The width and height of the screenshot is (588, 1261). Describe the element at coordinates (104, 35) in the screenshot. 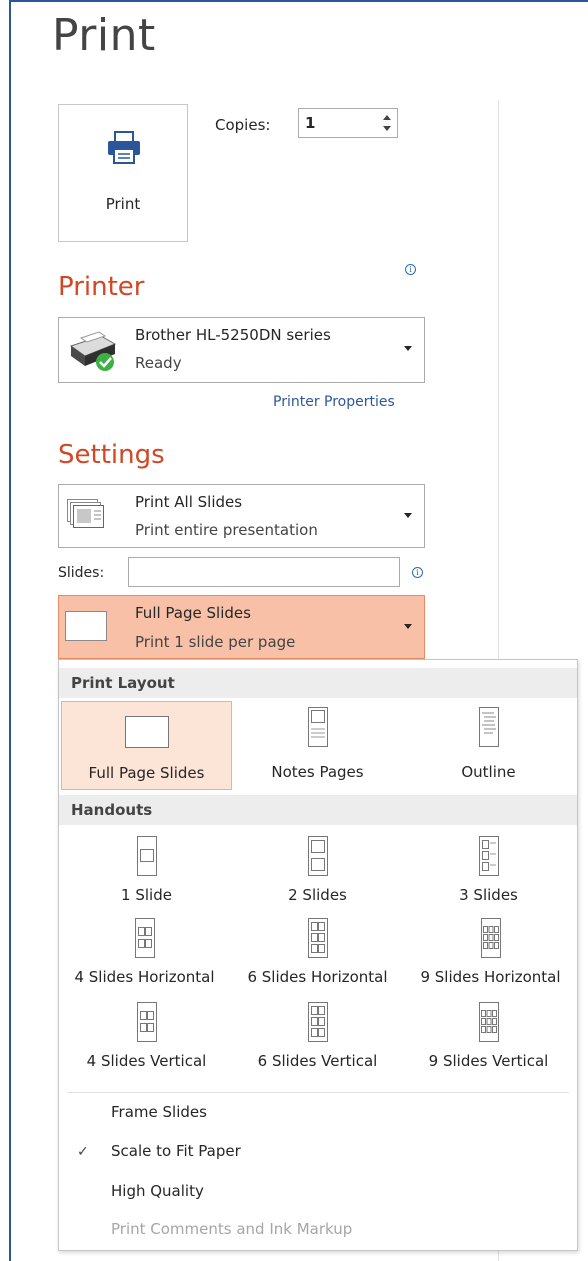

I see `page-title: Print` at that location.